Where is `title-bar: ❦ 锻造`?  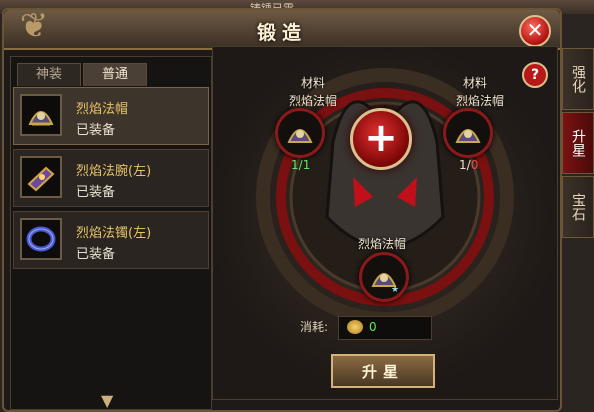 title-bar: ❦ 锻造 is located at coordinates (282, 28).